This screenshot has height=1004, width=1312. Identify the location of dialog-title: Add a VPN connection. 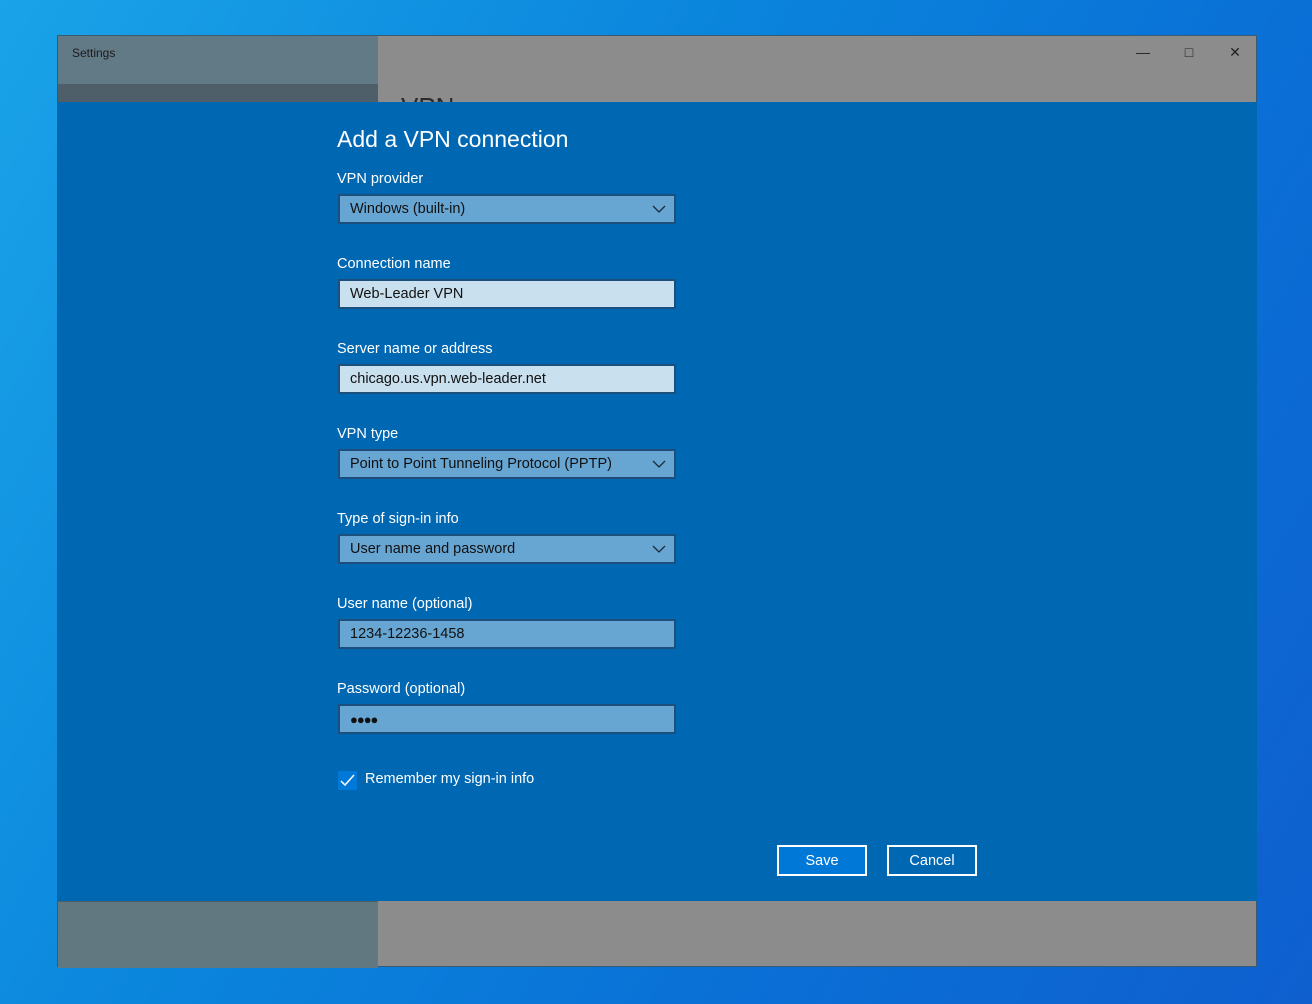
(453, 139).